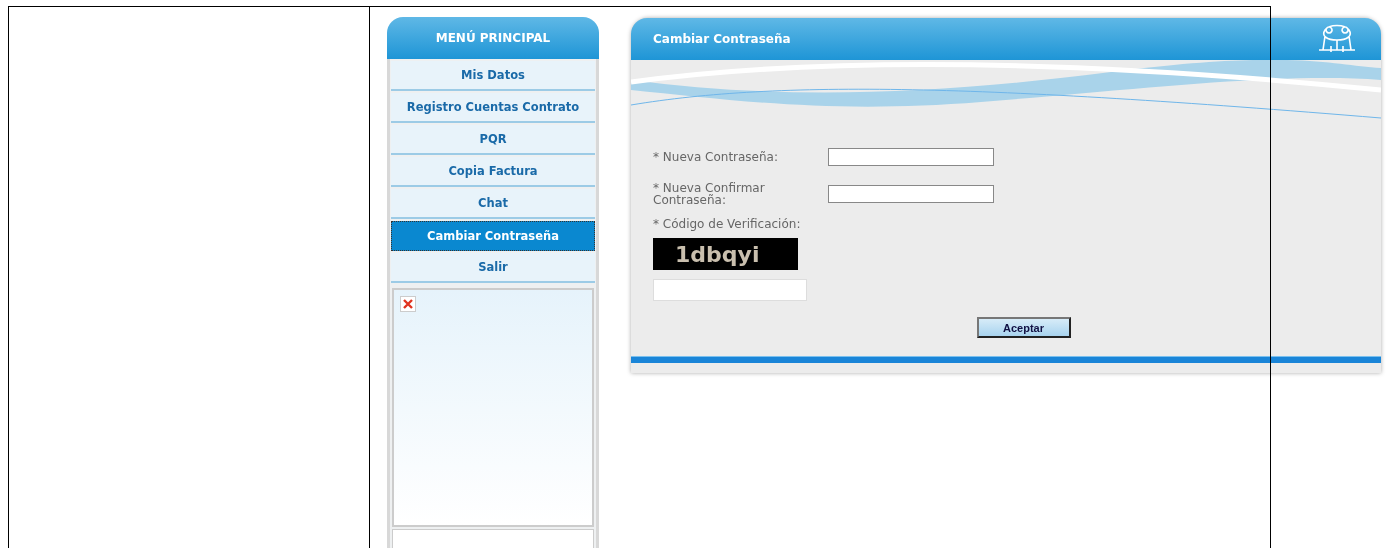 The width and height of the screenshot is (1390, 548). Describe the element at coordinates (730, 290) in the screenshot. I see `captcha-field` at that location.